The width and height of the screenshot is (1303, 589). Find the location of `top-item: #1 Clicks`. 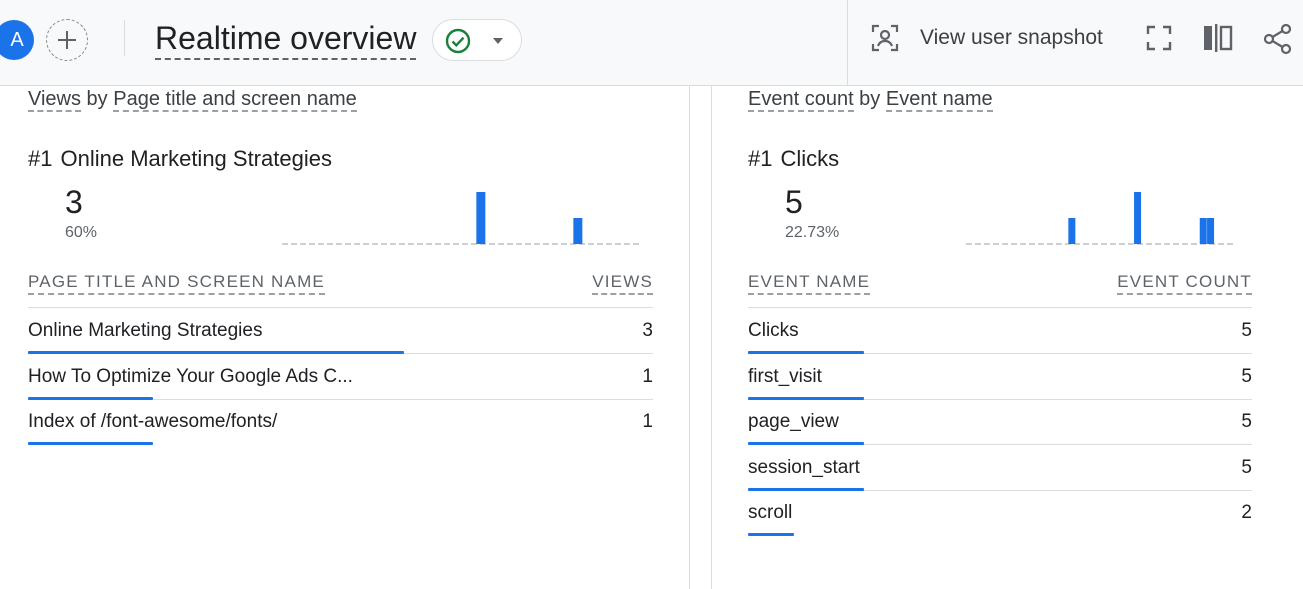

top-item: #1 Clicks is located at coordinates (793, 159).